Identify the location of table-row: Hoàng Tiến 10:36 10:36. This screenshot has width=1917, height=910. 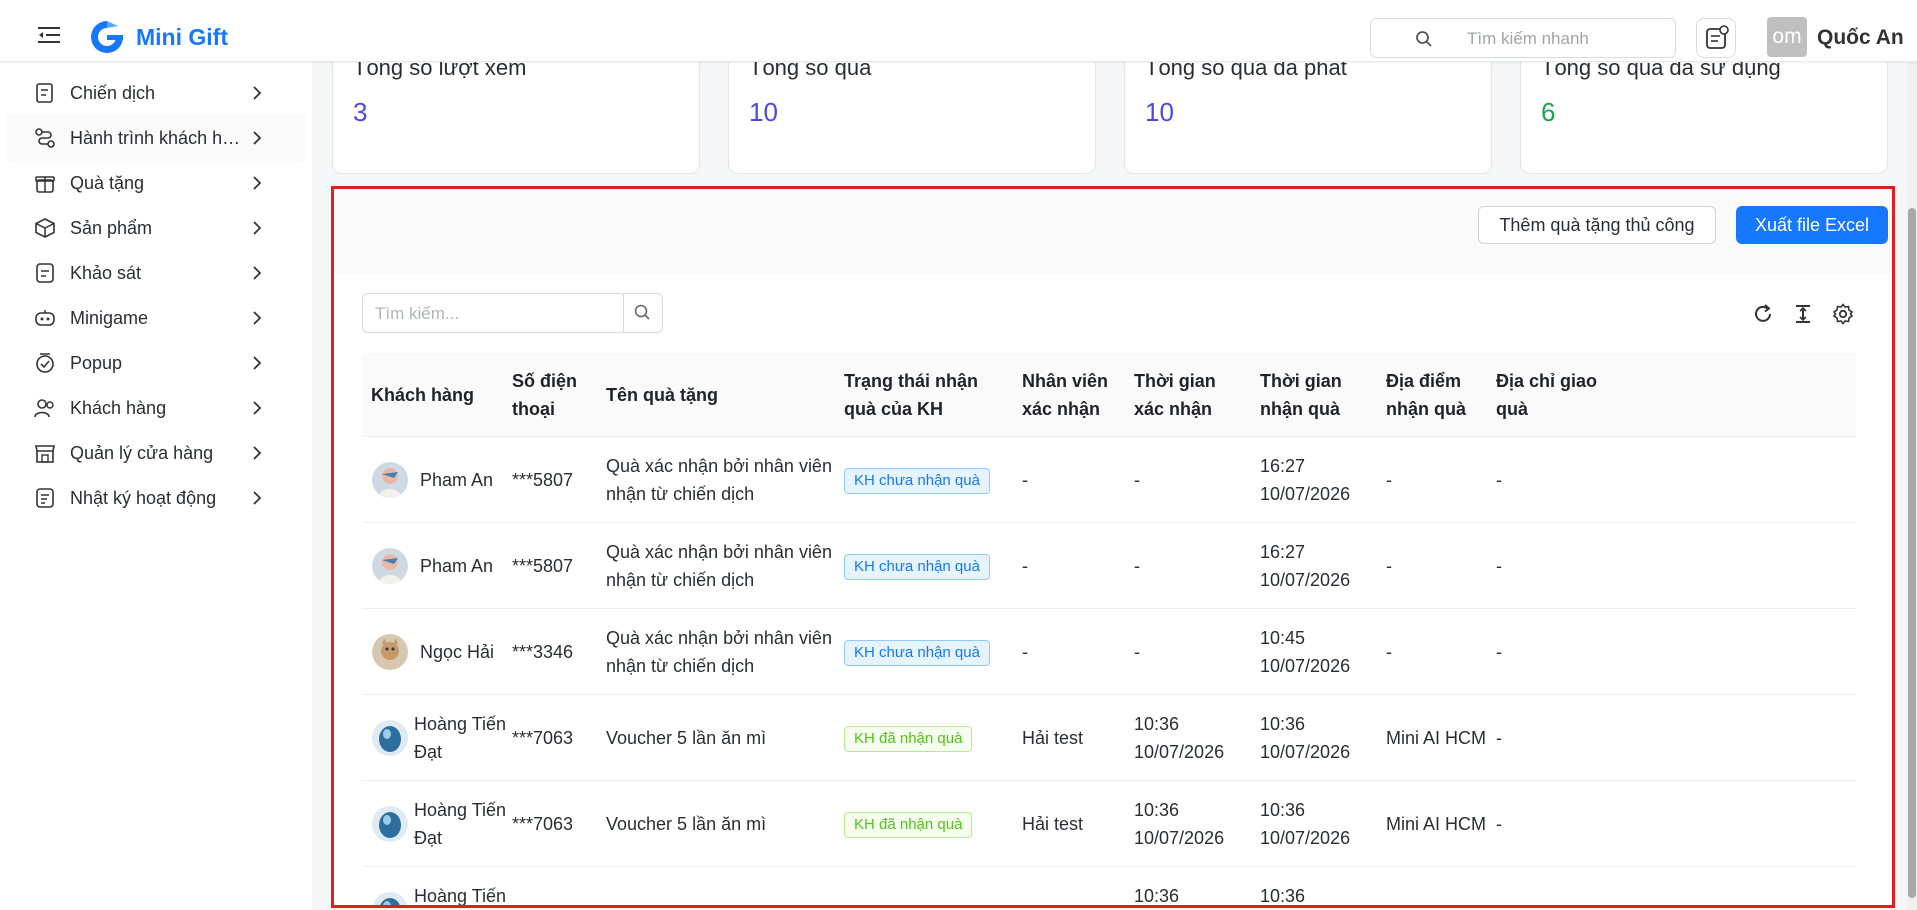
(1109, 887).